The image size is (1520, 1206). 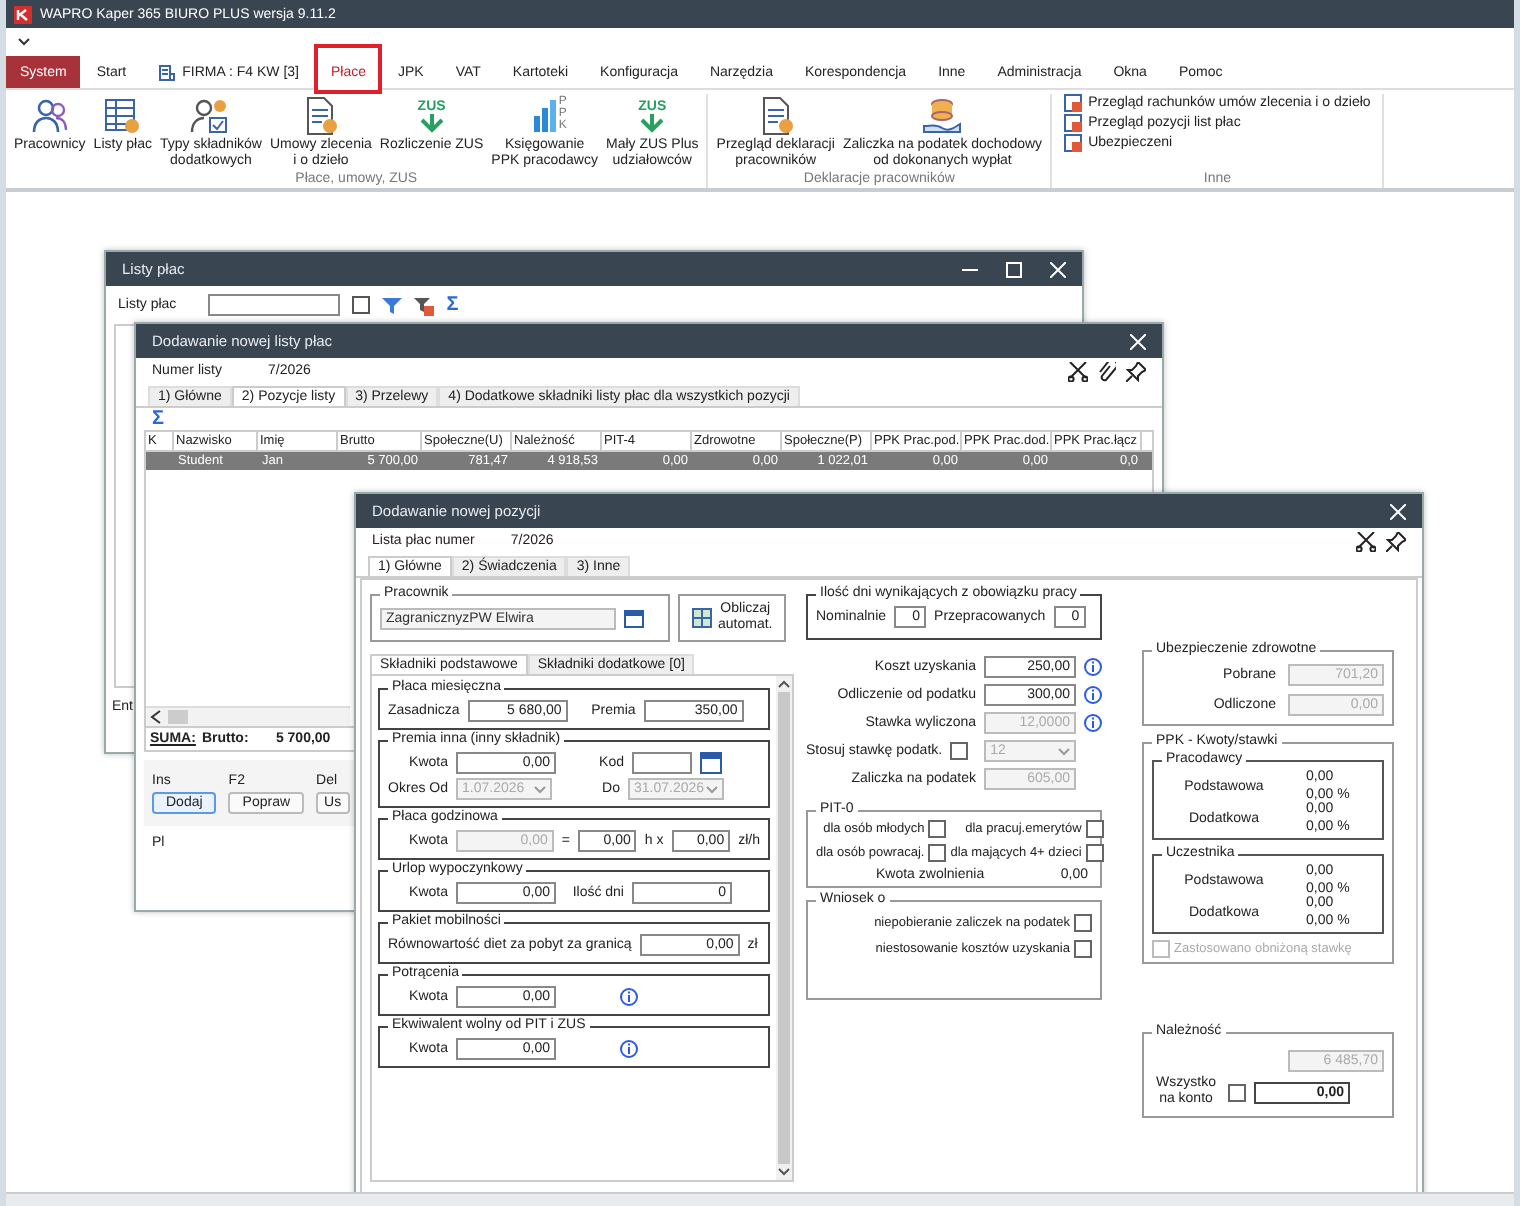 I want to click on person-checkbox-icon, so click(x=210, y=116).